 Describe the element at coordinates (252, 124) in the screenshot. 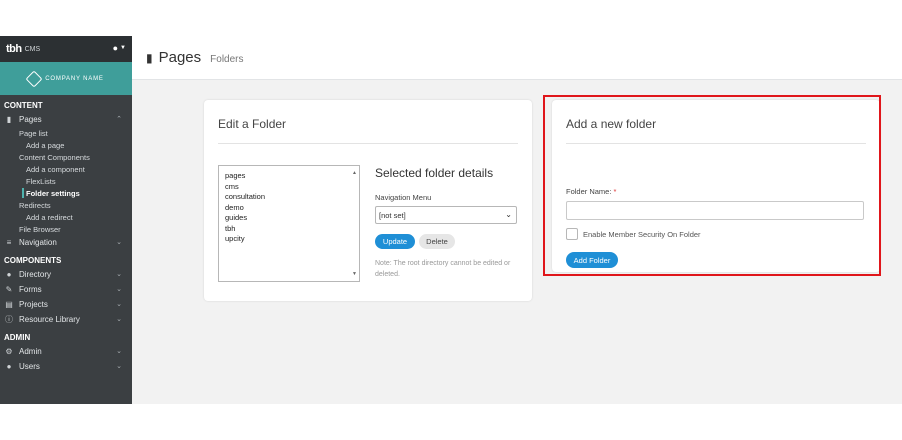

I see `edit-folder-title: Edit a Folder` at that location.